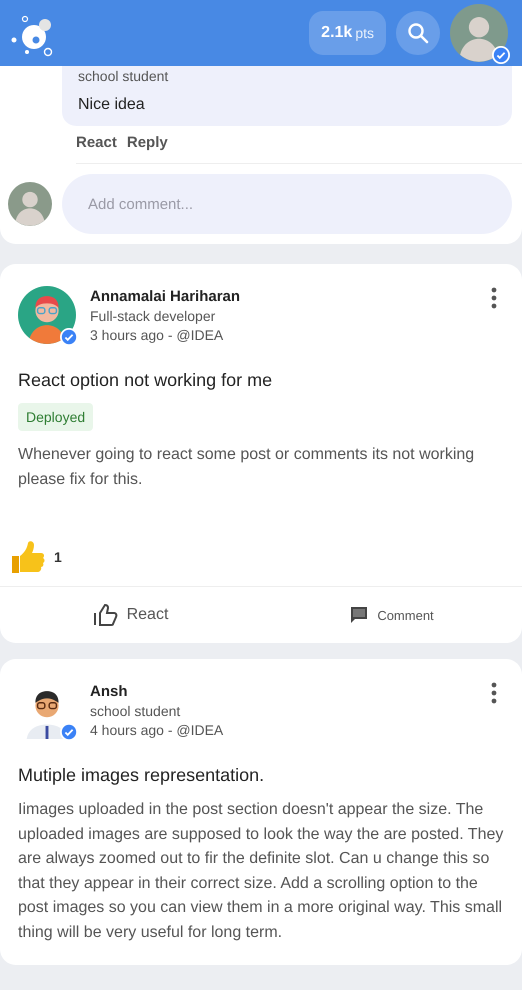 The width and height of the screenshot is (522, 990). Describe the element at coordinates (280, 691) in the screenshot. I see `author-name: Ansh` at that location.